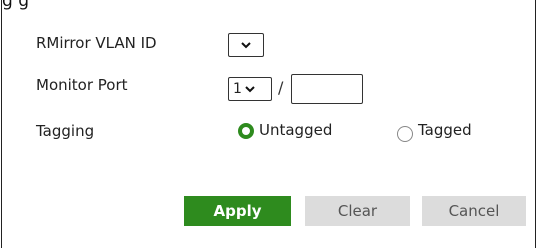 The image size is (537, 248). I want to click on monitor-port-slot-select: 1, so click(250, 89).